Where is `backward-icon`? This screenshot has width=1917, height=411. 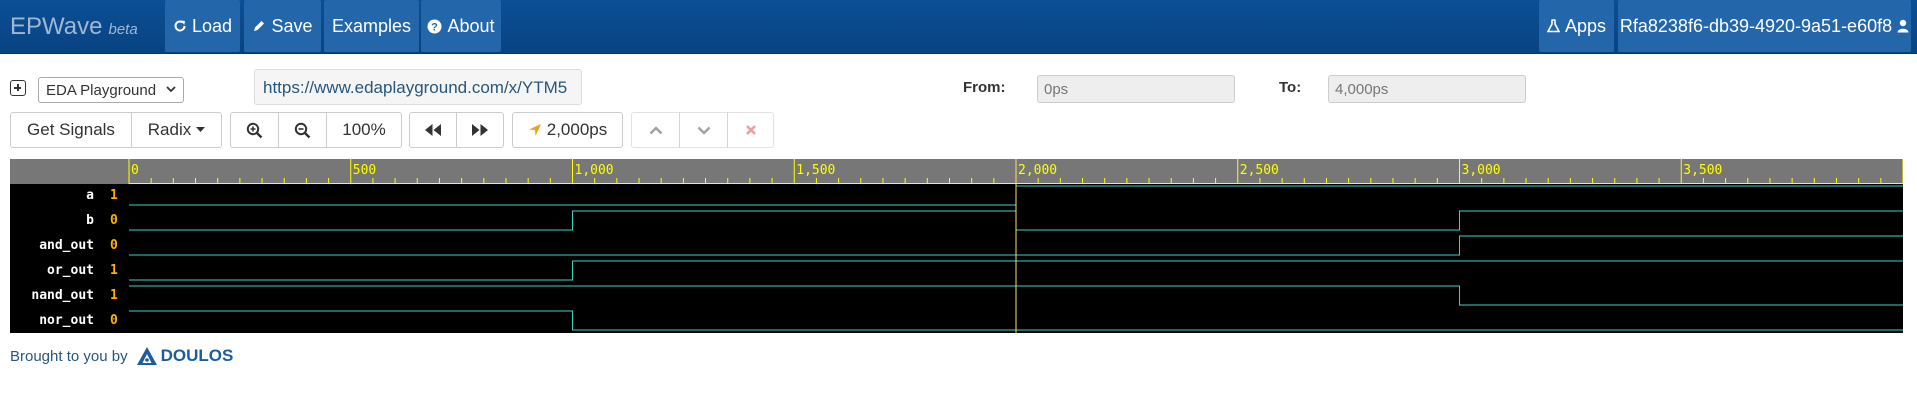 backward-icon is located at coordinates (433, 130).